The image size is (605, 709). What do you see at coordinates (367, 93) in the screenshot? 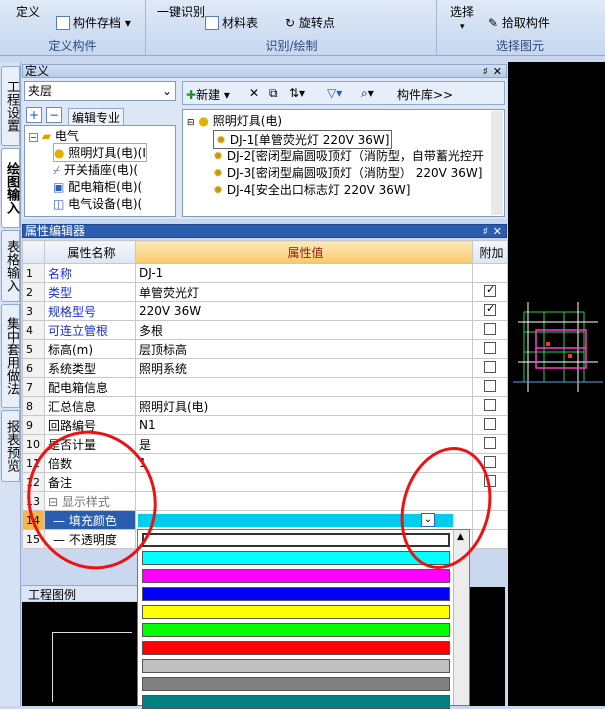
I see `find-icon: ⌕▾` at bounding box center [367, 93].